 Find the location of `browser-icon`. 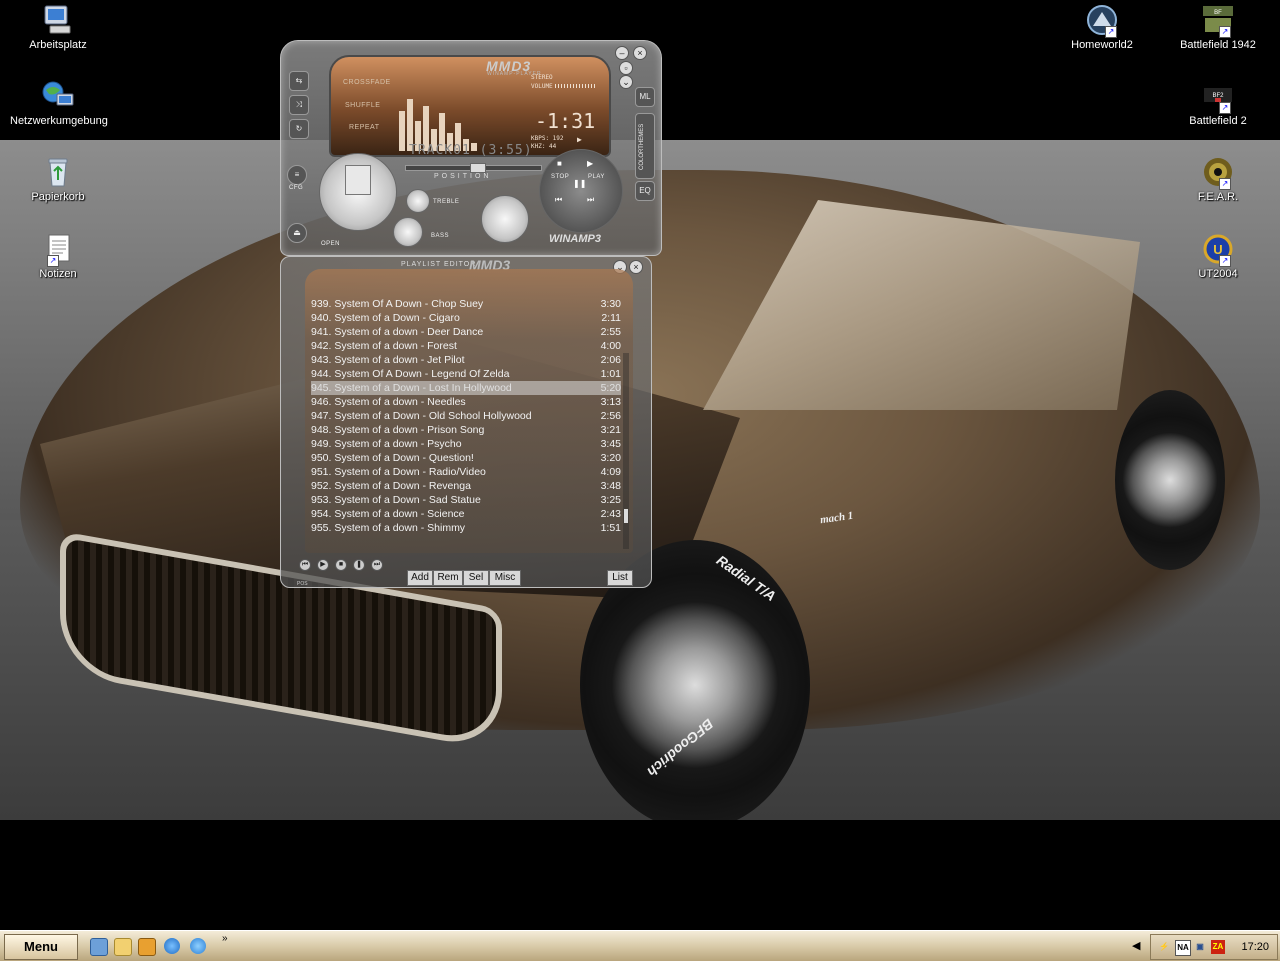

browser-icon is located at coordinates (172, 946).